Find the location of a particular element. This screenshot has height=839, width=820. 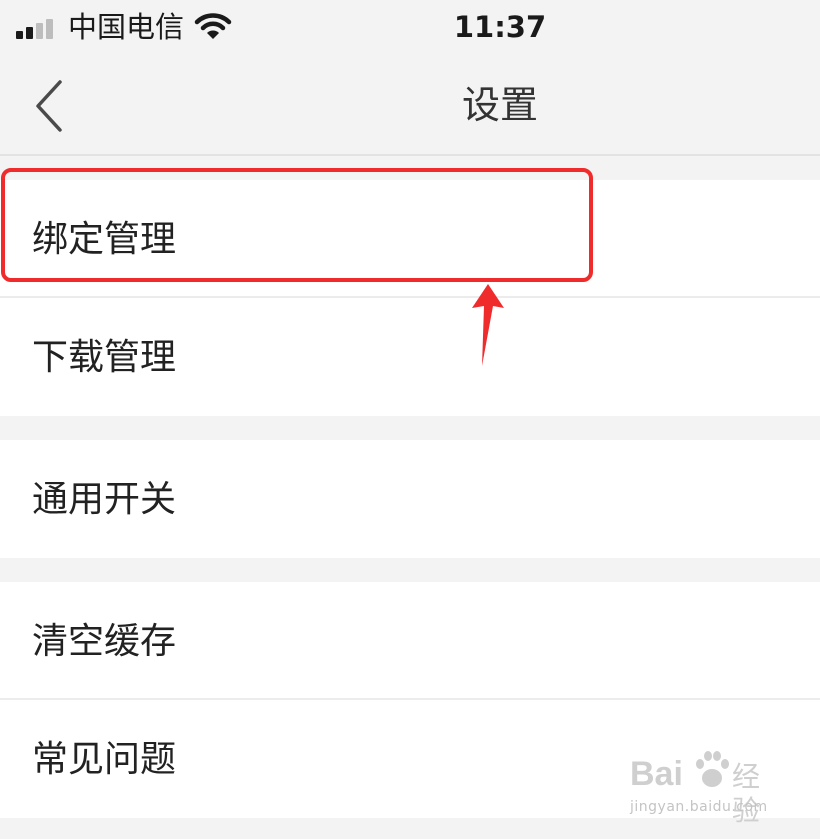

status-time: 11:37 is located at coordinates (500, 27).